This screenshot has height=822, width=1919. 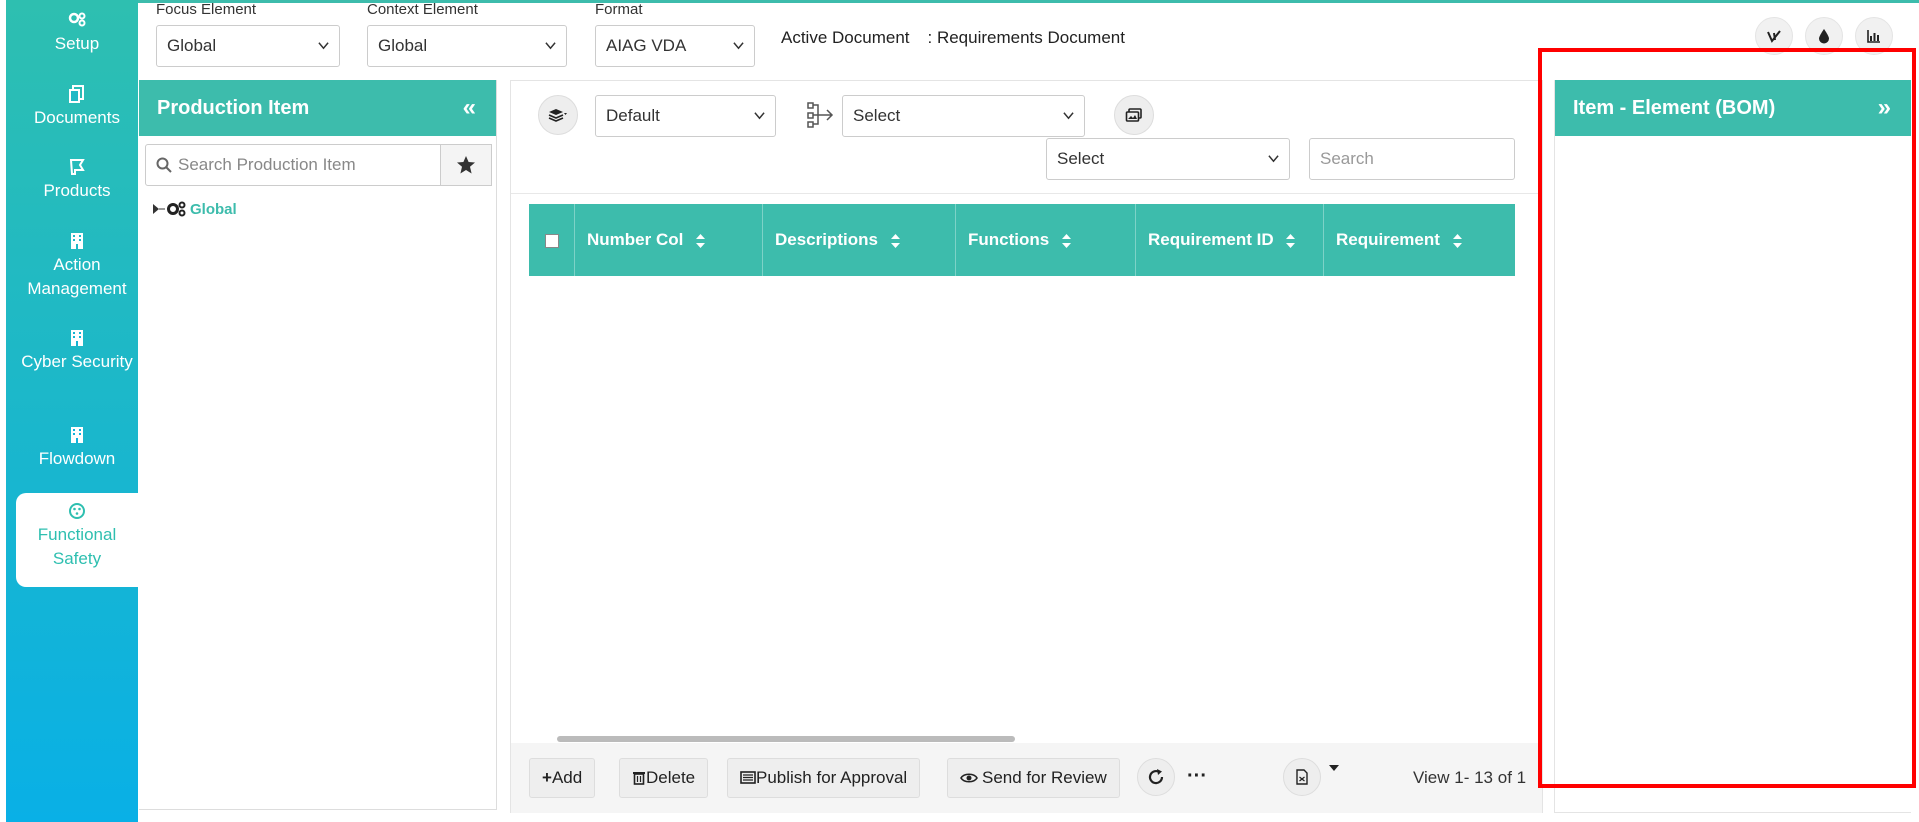 I want to click on products-icon, so click(x=77, y=167).